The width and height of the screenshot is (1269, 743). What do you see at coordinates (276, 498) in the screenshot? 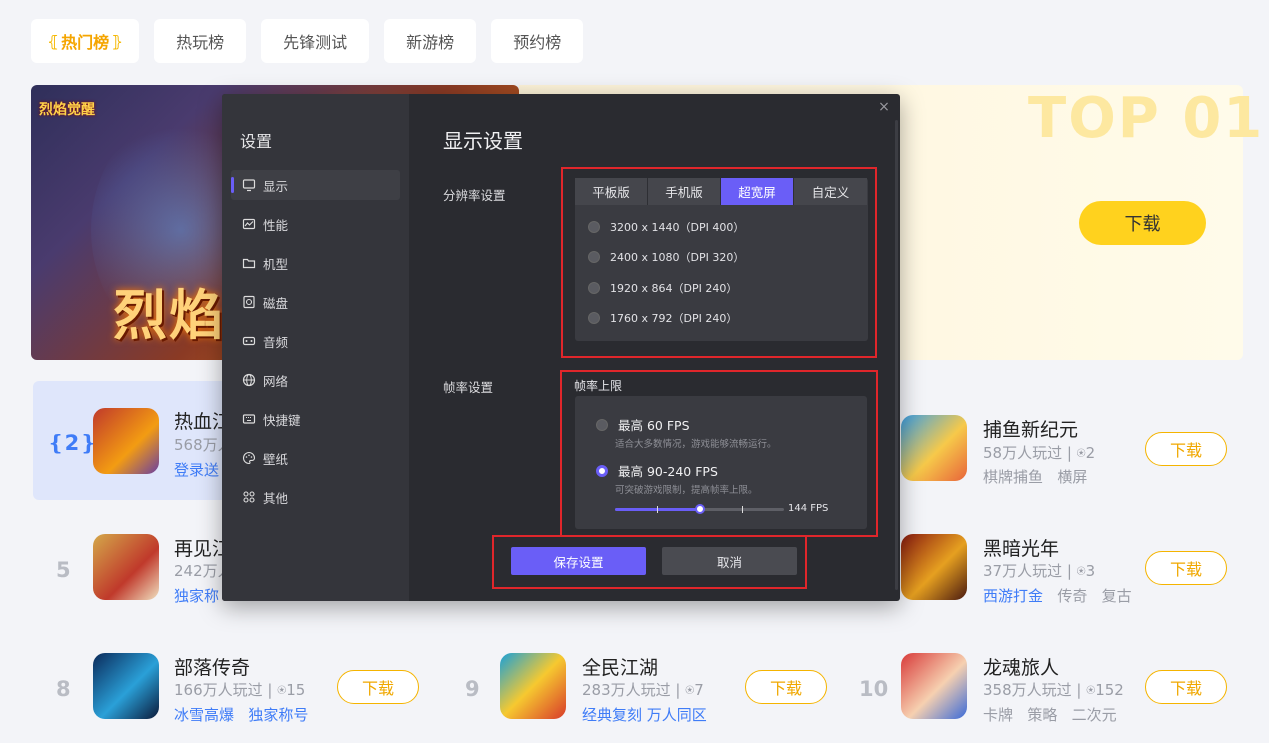
I see `sidebar-item-label: 其他` at bounding box center [276, 498].